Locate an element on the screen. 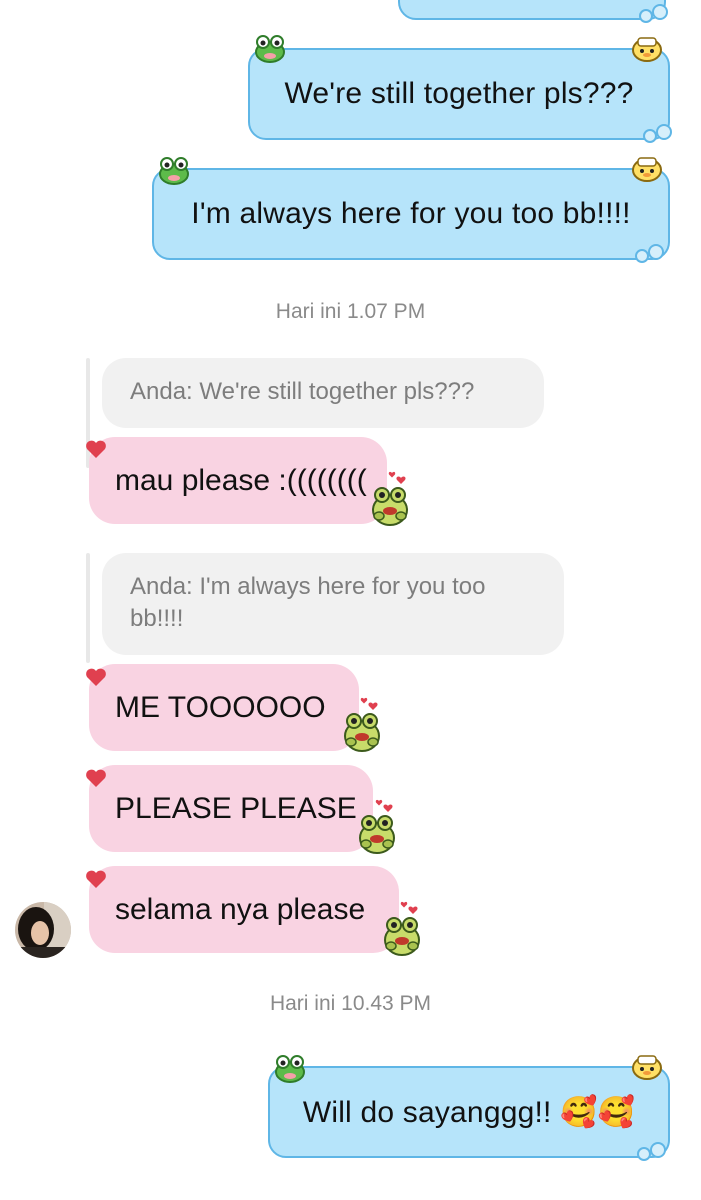 This screenshot has height=1200, width=701. message-bubble-incoming: selama nya please is located at coordinates (244, 909).